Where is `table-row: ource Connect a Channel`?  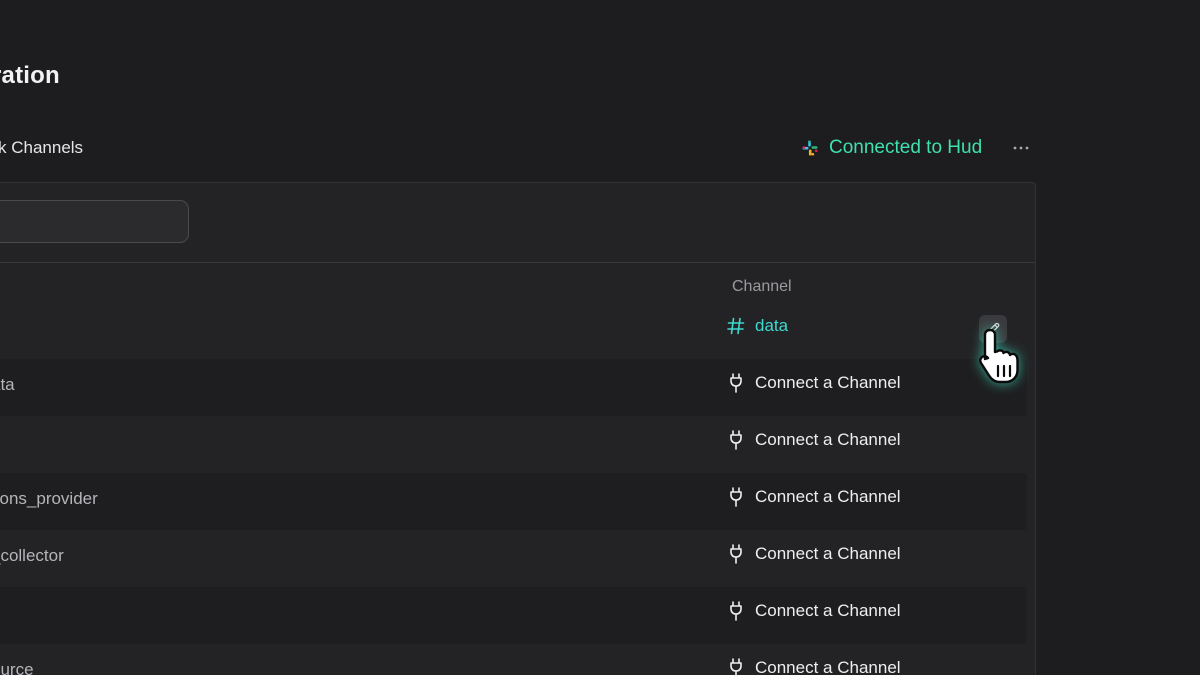
table-row: ource Connect a Channel is located at coordinates (513, 659).